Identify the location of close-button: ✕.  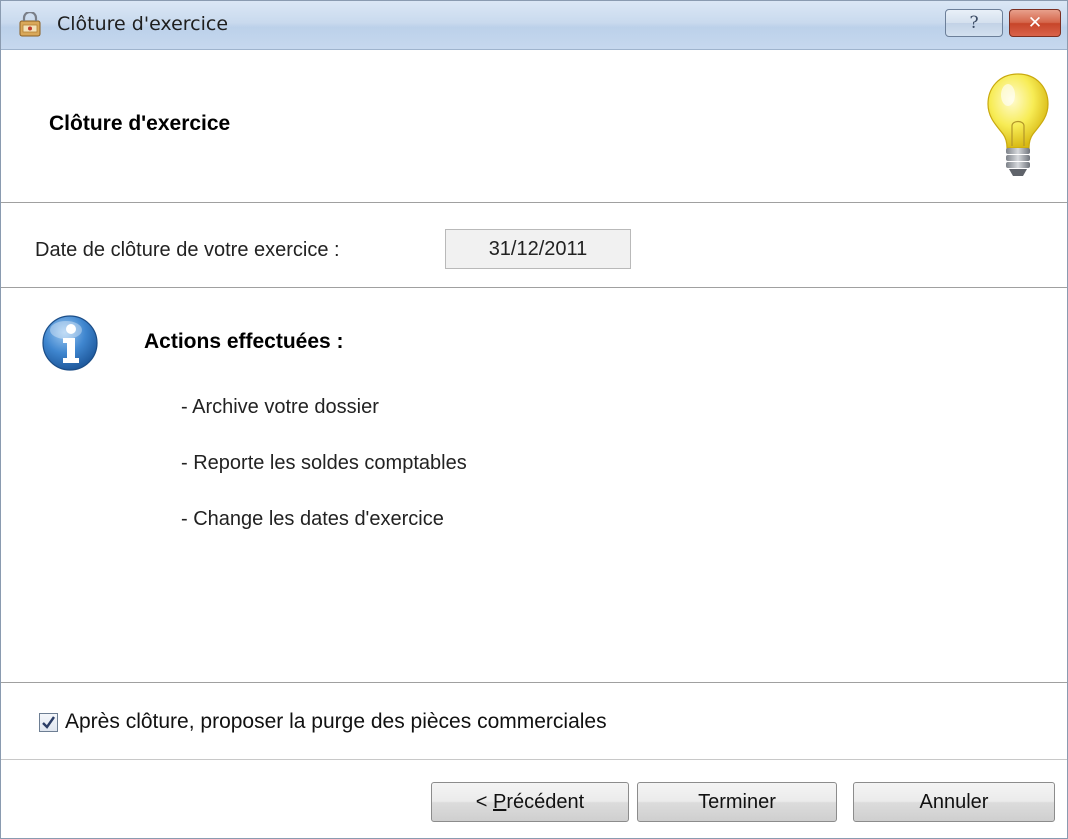
(1035, 23).